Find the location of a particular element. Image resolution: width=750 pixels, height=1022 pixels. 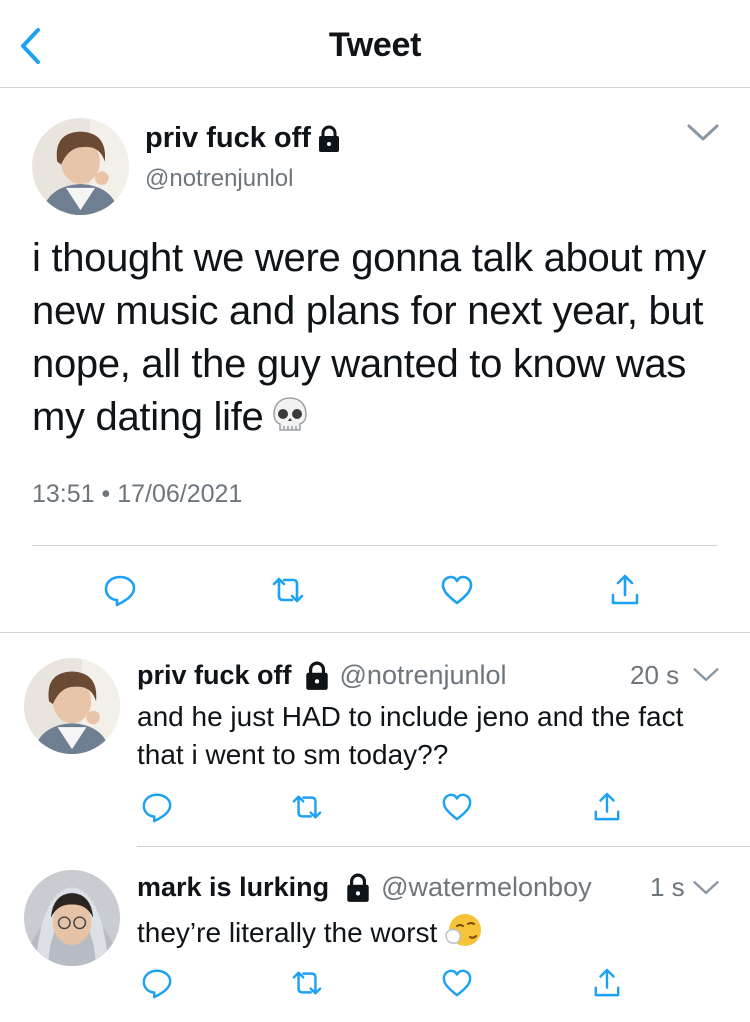

reply-author: priv fuck off @notrenjunlol is located at coordinates (322, 675).